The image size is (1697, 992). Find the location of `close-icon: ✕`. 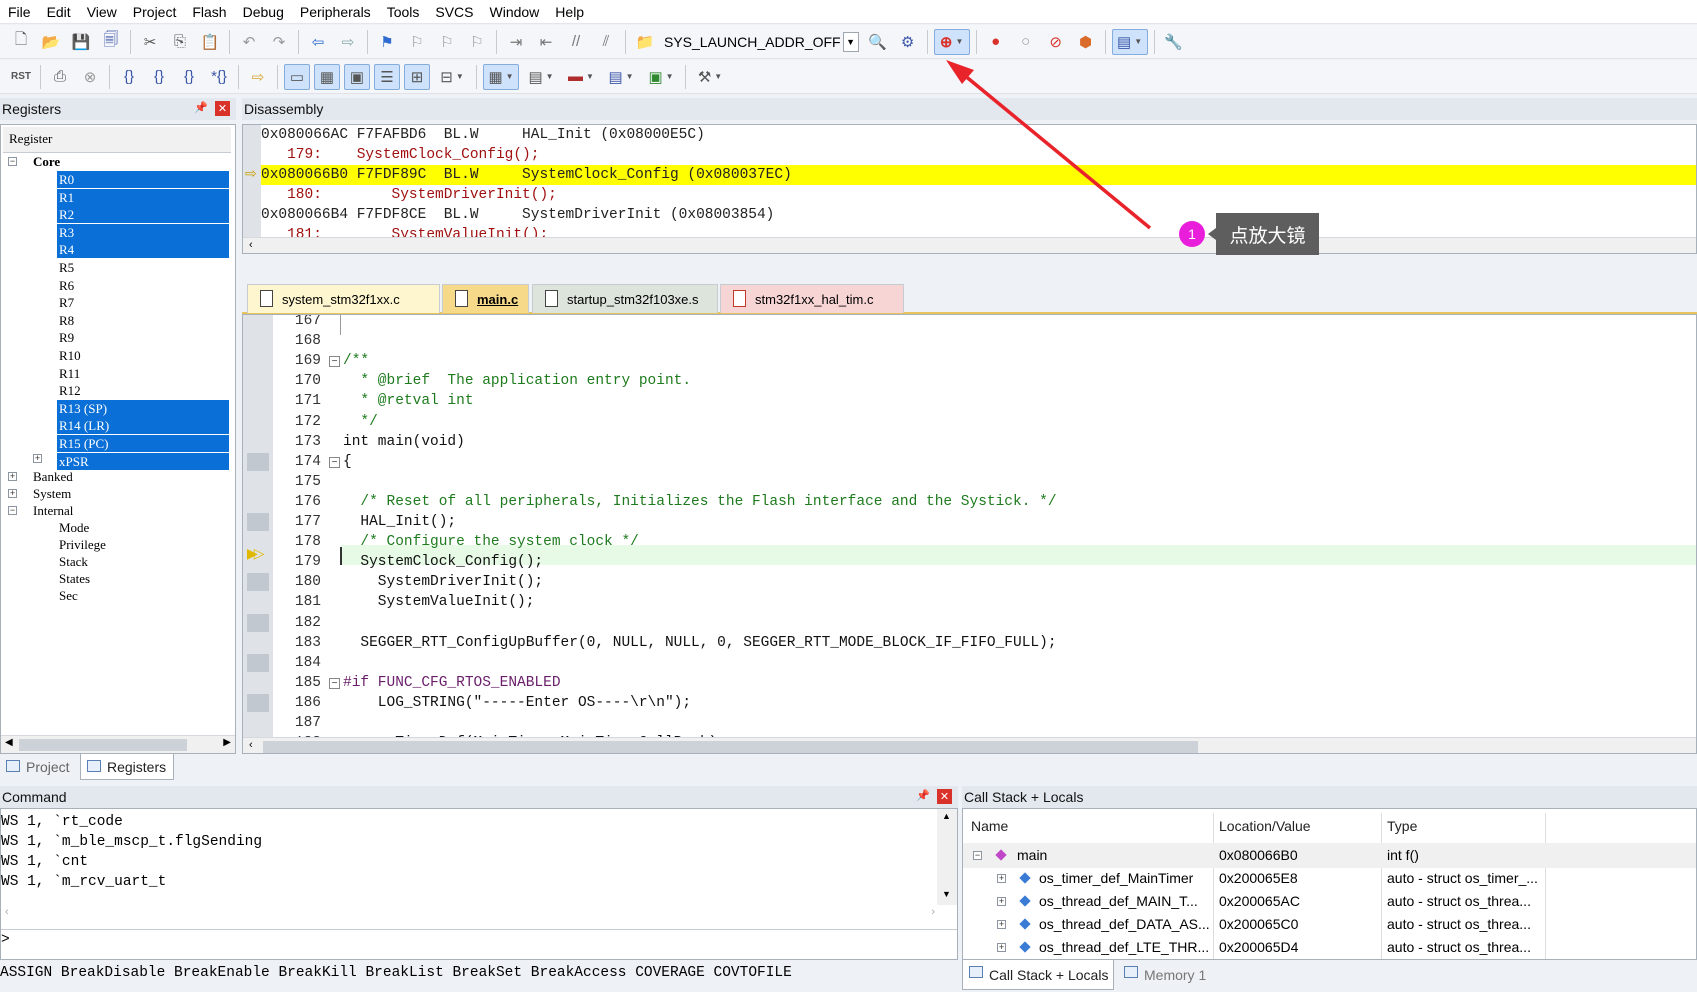

close-icon: ✕ is located at coordinates (944, 796).